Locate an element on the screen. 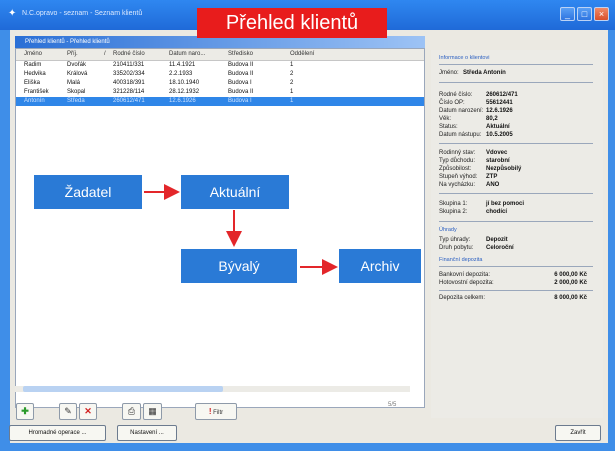 The image size is (615, 451). field-value: chodící is located at coordinates (497, 212).